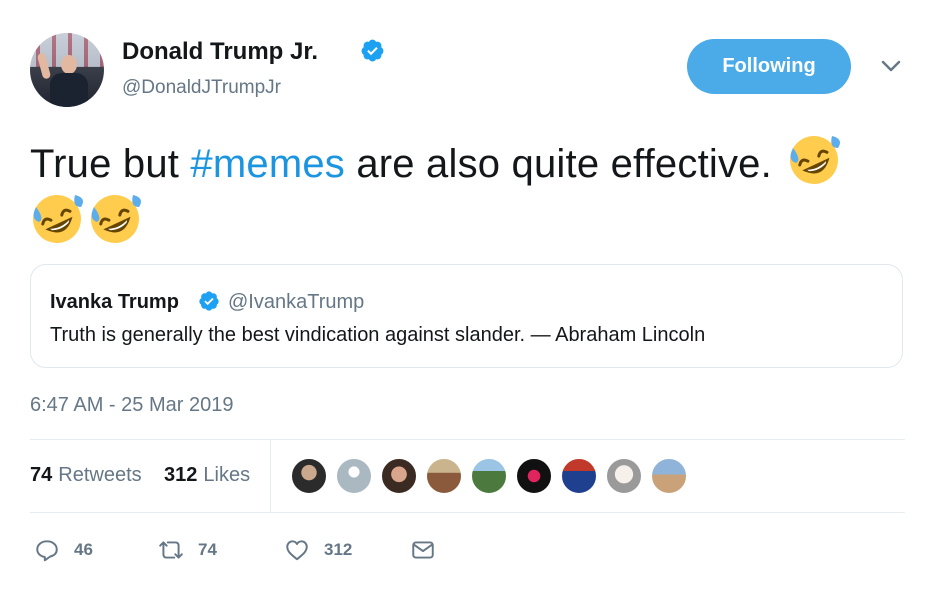  What do you see at coordinates (220, 52) in the screenshot?
I see `author-name: Donald Trump Jr.` at bounding box center [220, 52].